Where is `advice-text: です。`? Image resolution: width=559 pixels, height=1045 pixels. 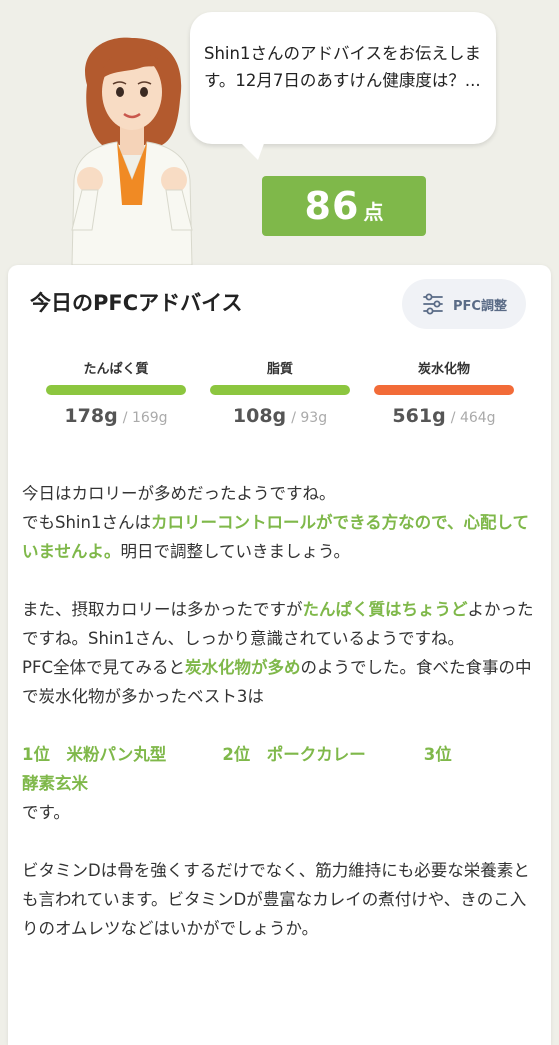 advice-text: です。 is located at coordinates (46, 812).